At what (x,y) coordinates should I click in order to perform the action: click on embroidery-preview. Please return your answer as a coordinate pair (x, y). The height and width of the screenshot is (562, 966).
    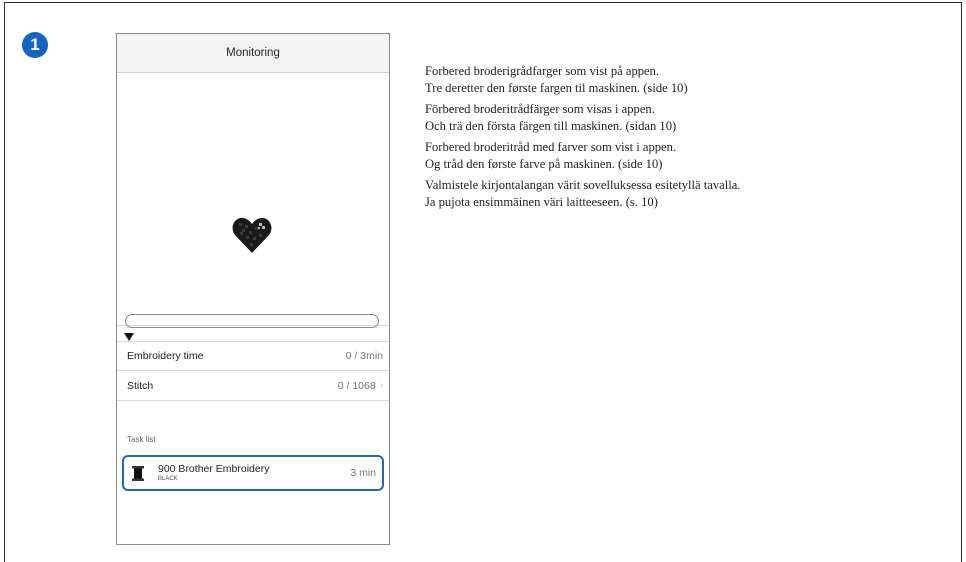
    Looking at the image, I should click on (253, 198).